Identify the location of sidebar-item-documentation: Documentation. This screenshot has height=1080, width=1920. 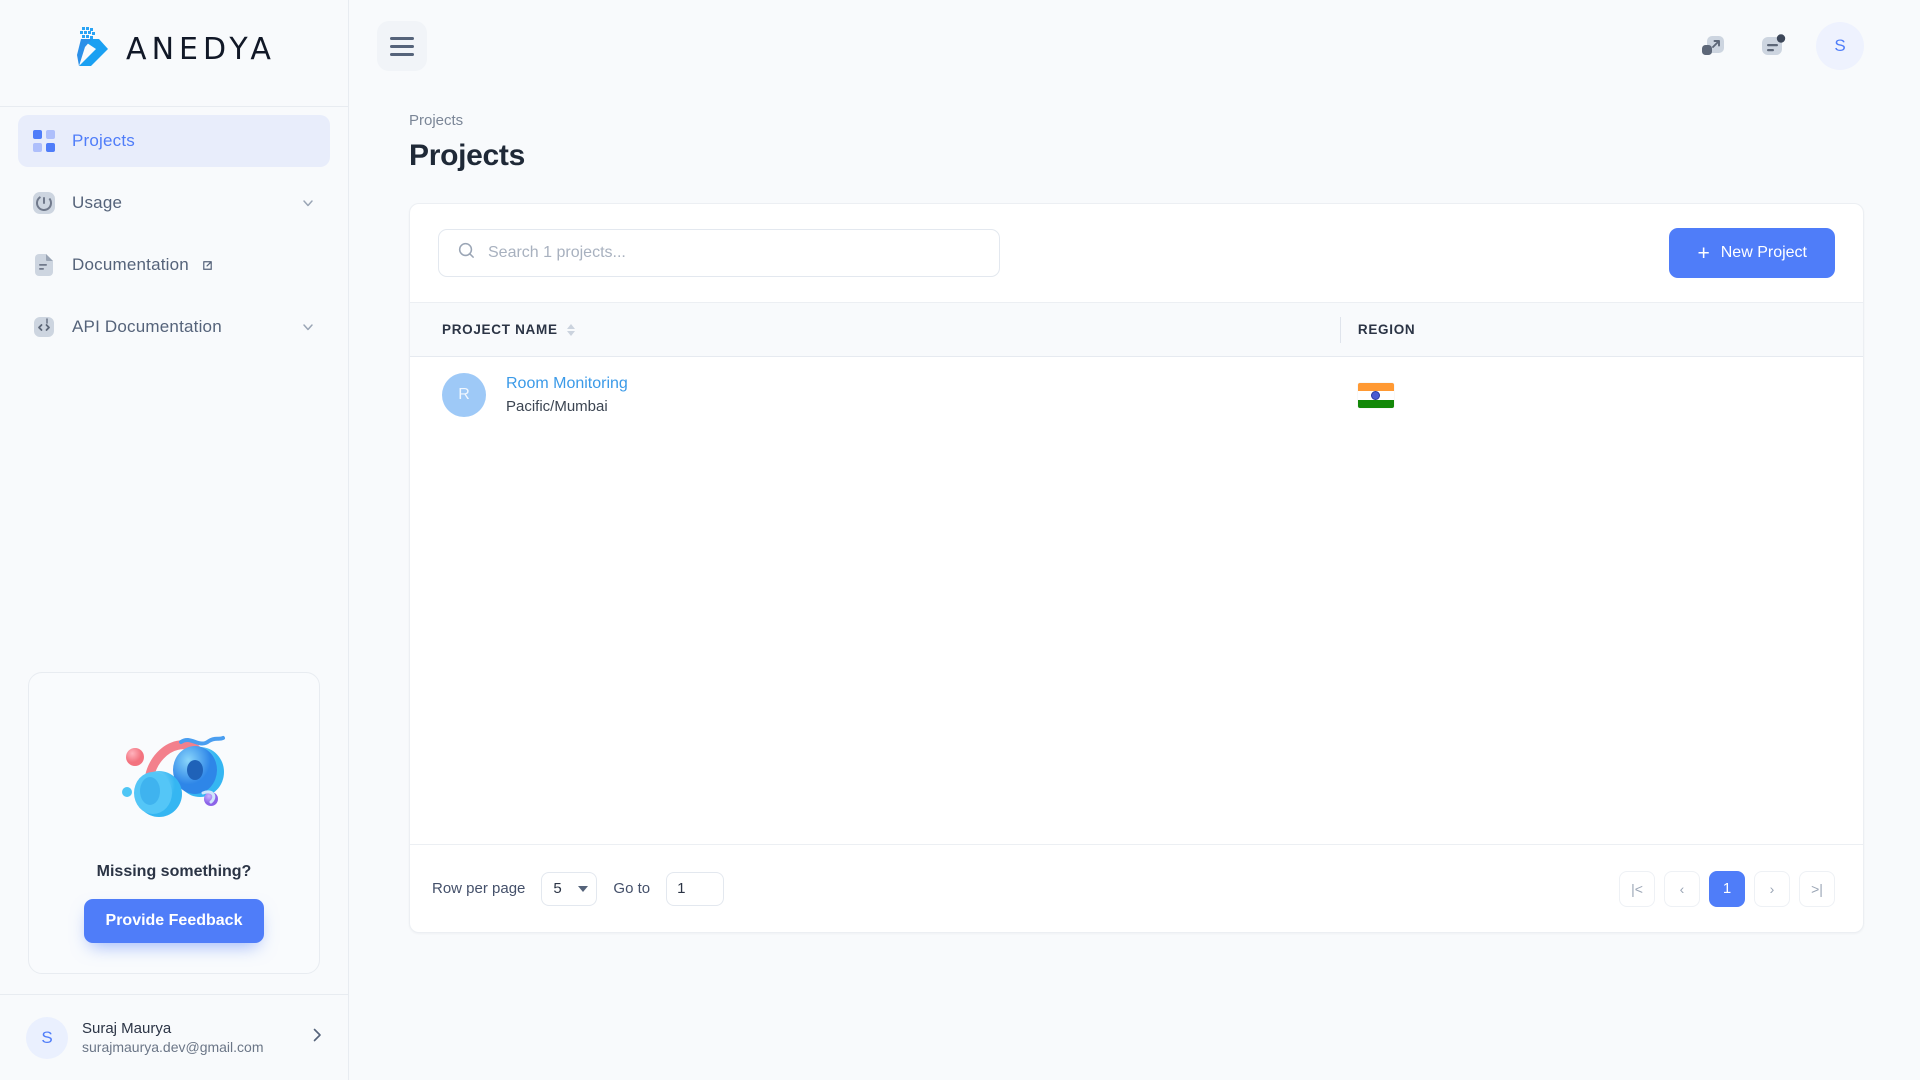
(174, 265).